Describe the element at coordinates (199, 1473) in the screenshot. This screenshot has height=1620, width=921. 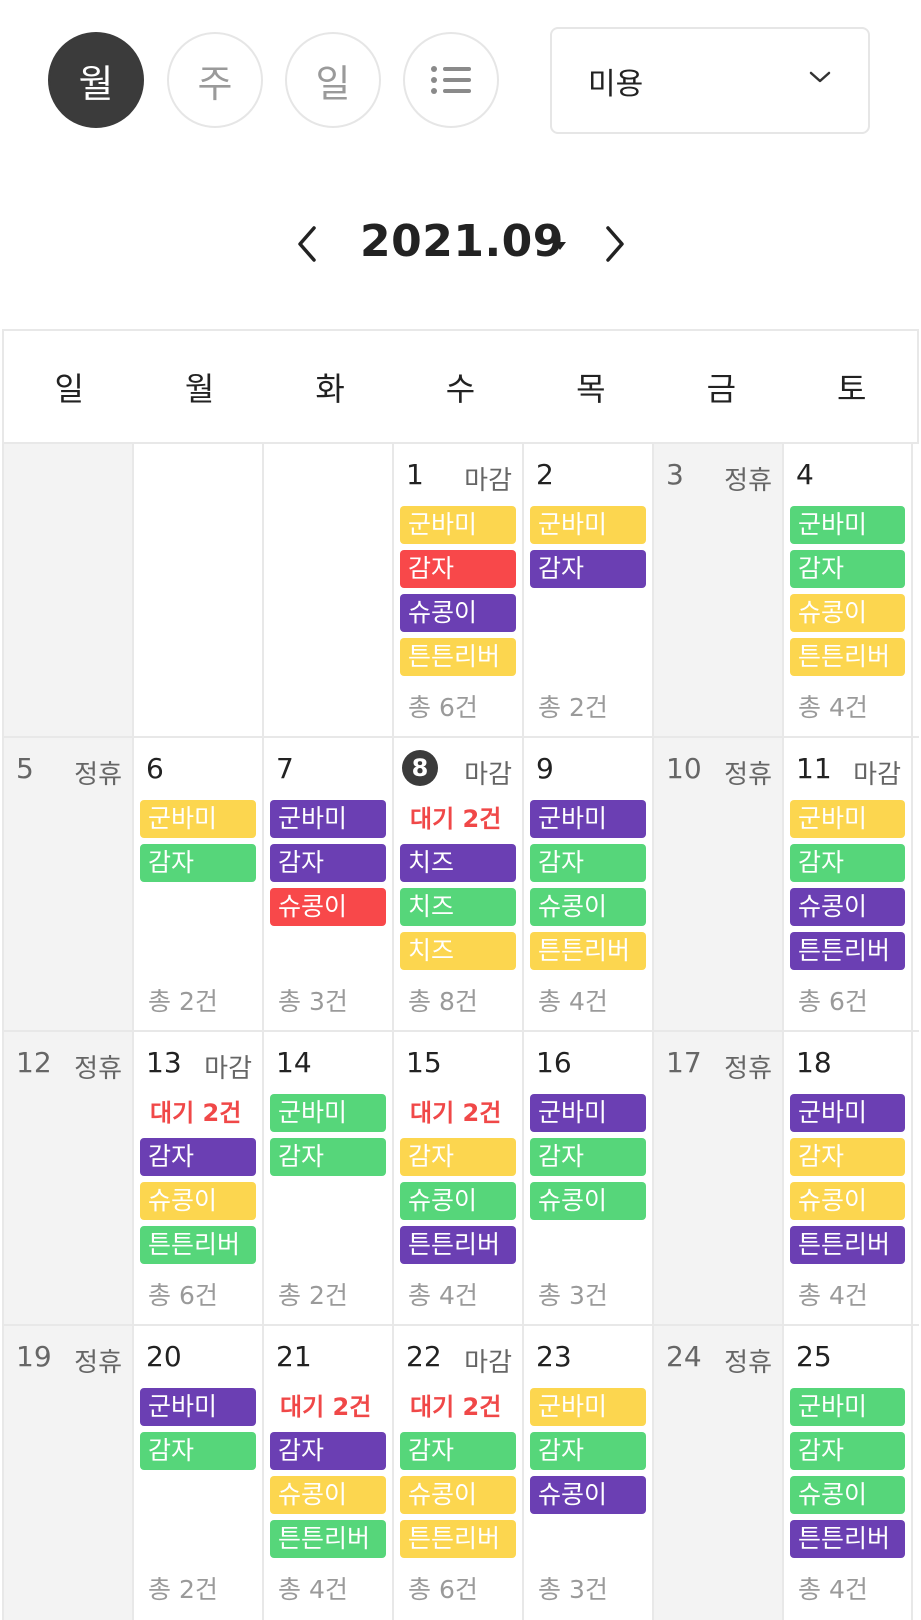
I see `calendar-day-cell: 20 군바미 감자 총 2건` at that location.